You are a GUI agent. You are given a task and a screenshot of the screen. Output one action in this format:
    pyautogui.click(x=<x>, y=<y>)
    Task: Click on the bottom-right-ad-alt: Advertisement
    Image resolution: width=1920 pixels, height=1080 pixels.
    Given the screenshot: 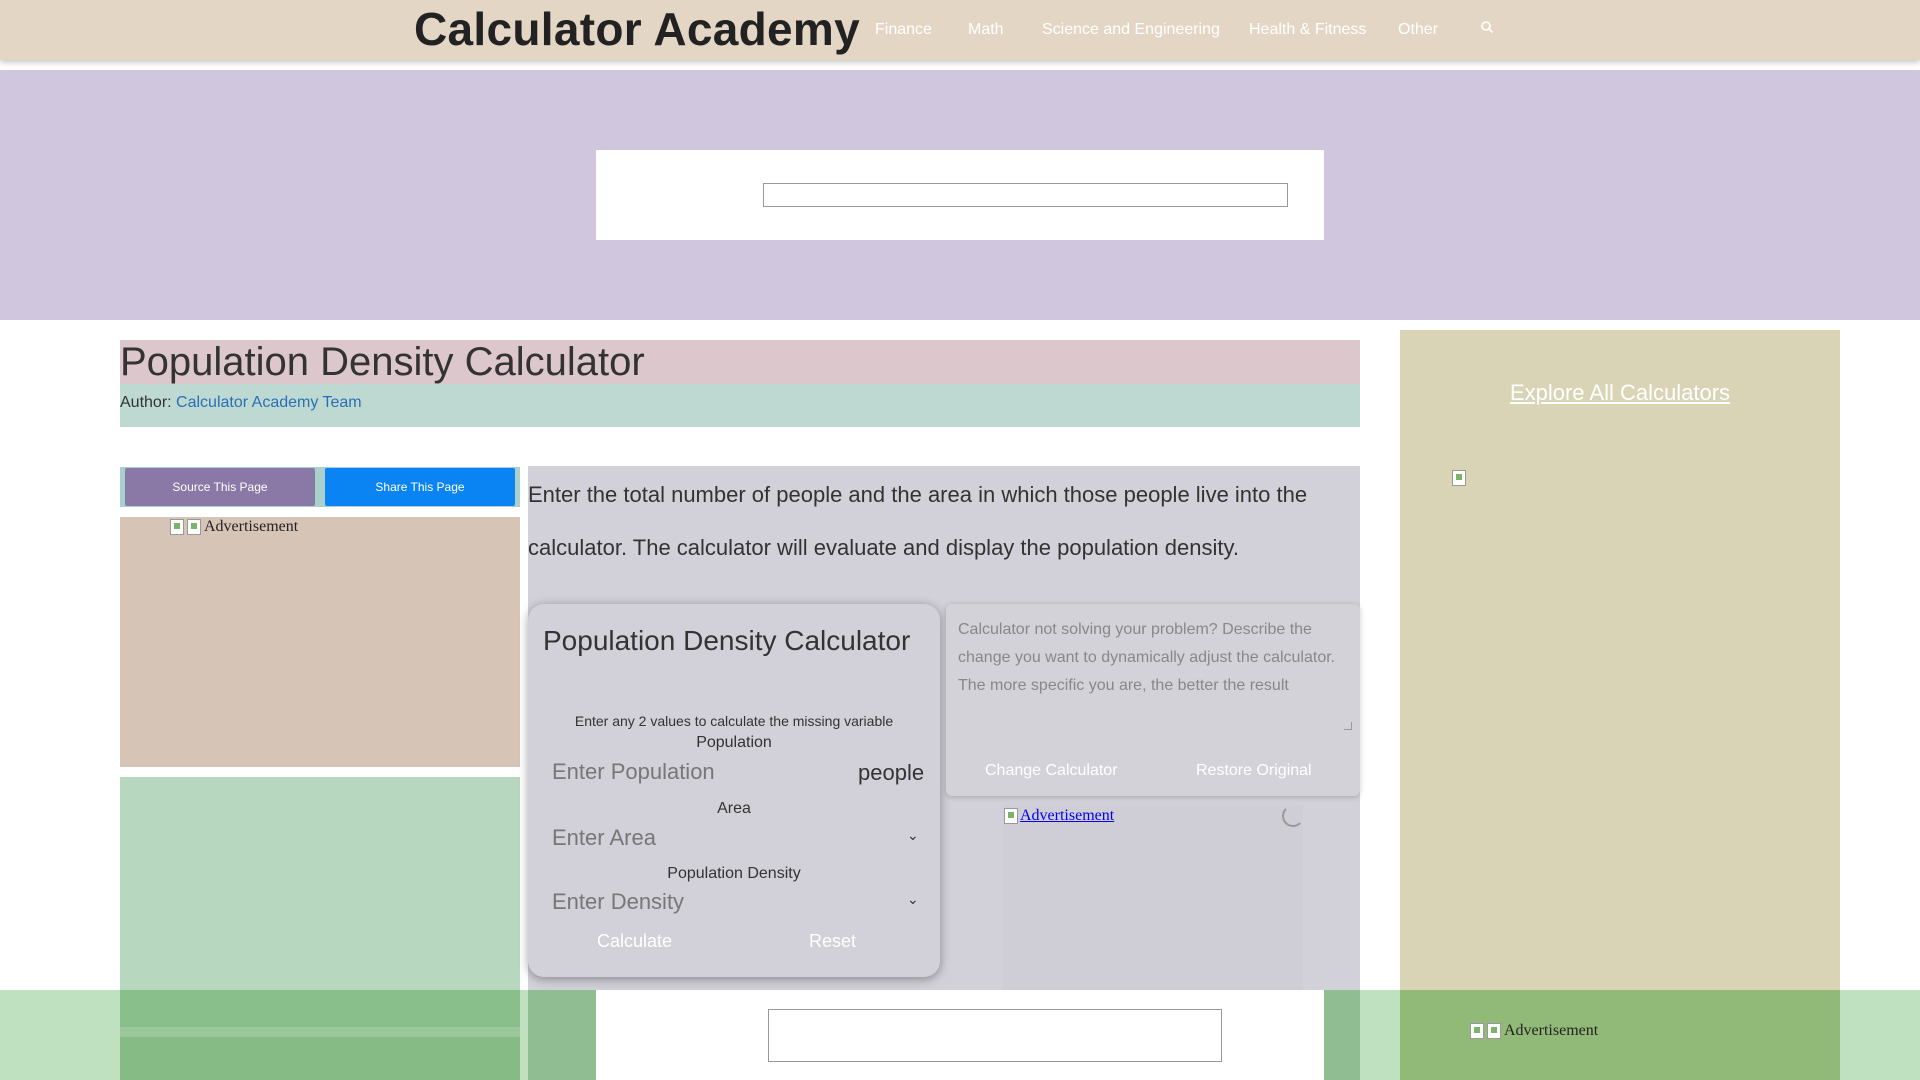 What is the action you would take?
    pyautogui.click(x=1534, y=1031)
    